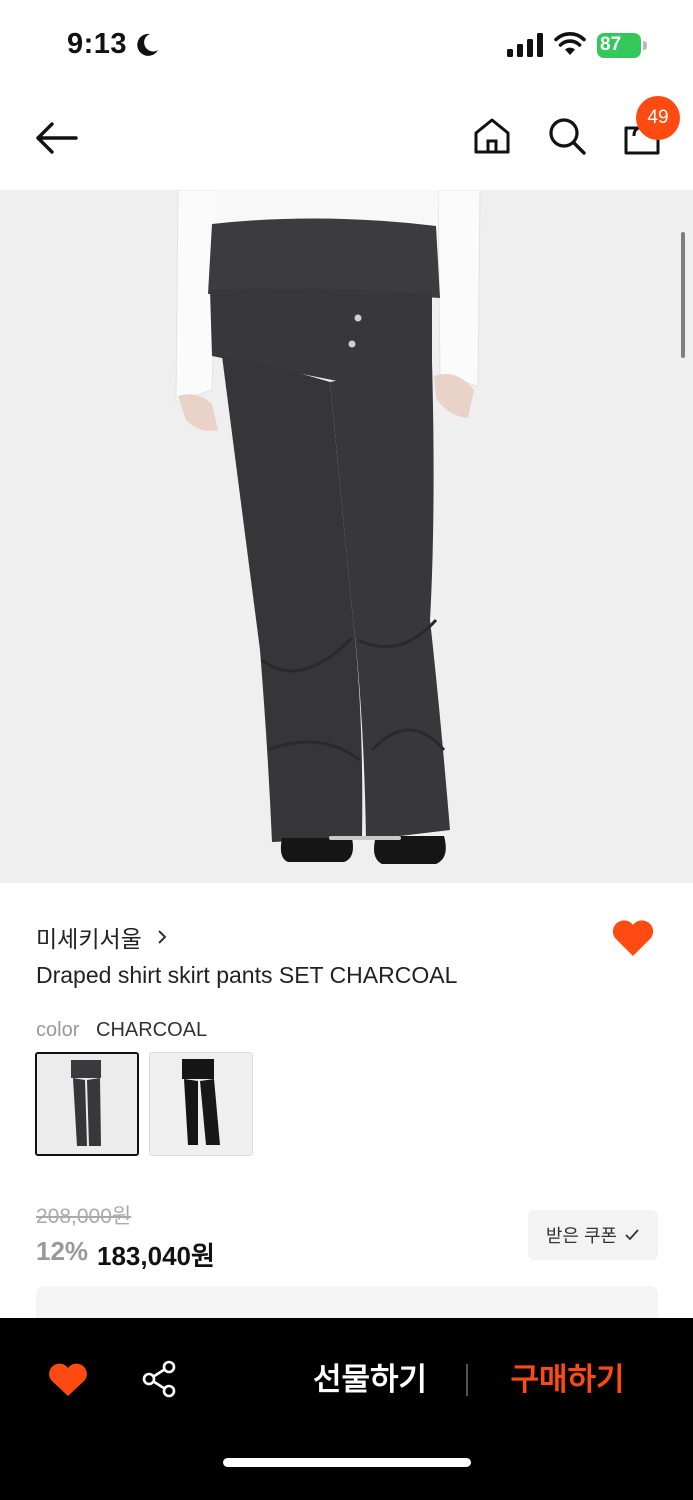  What do you see at coordinates (147, 44) in the screenshot?
I see `moon-icon` at bounding box center [147, 44].